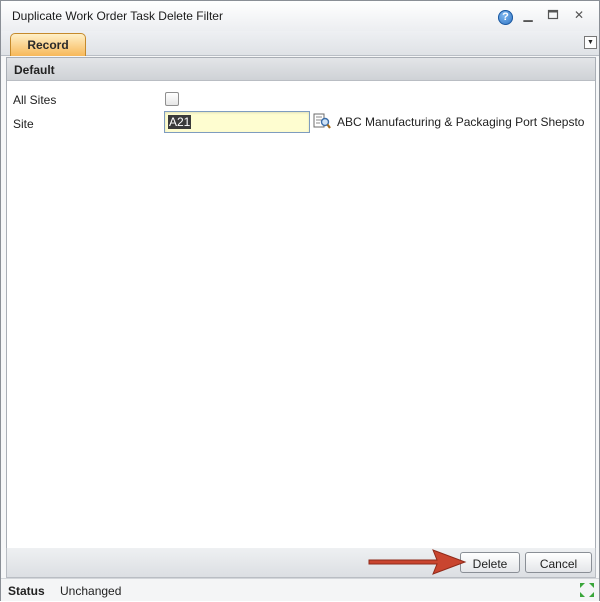 This screenshot has height=602, width=600. I want to click on status-bar: Status Unchanged, so click(300, 589).